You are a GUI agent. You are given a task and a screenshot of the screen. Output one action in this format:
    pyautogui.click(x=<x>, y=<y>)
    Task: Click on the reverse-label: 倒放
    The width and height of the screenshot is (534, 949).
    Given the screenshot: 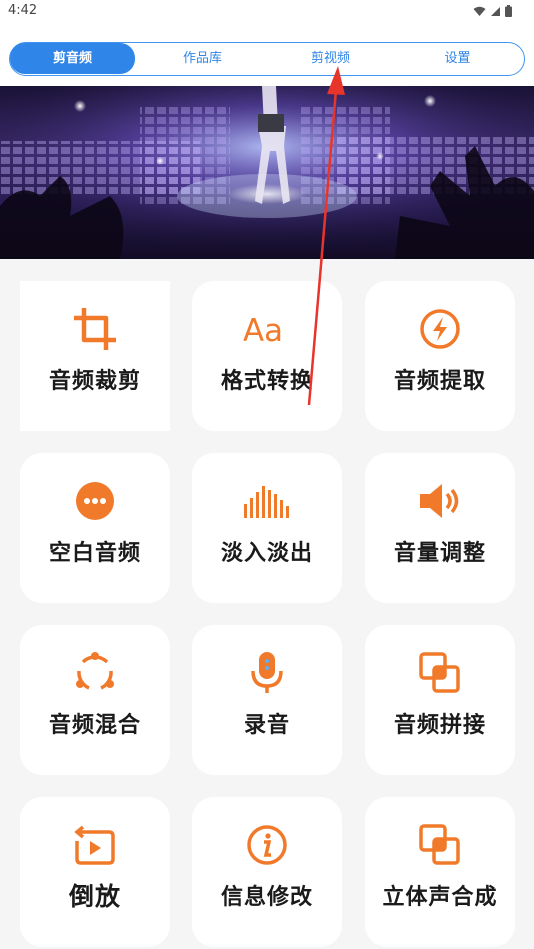 What is the action you would take?
    pyautogui.click(x=94, y=896)
    